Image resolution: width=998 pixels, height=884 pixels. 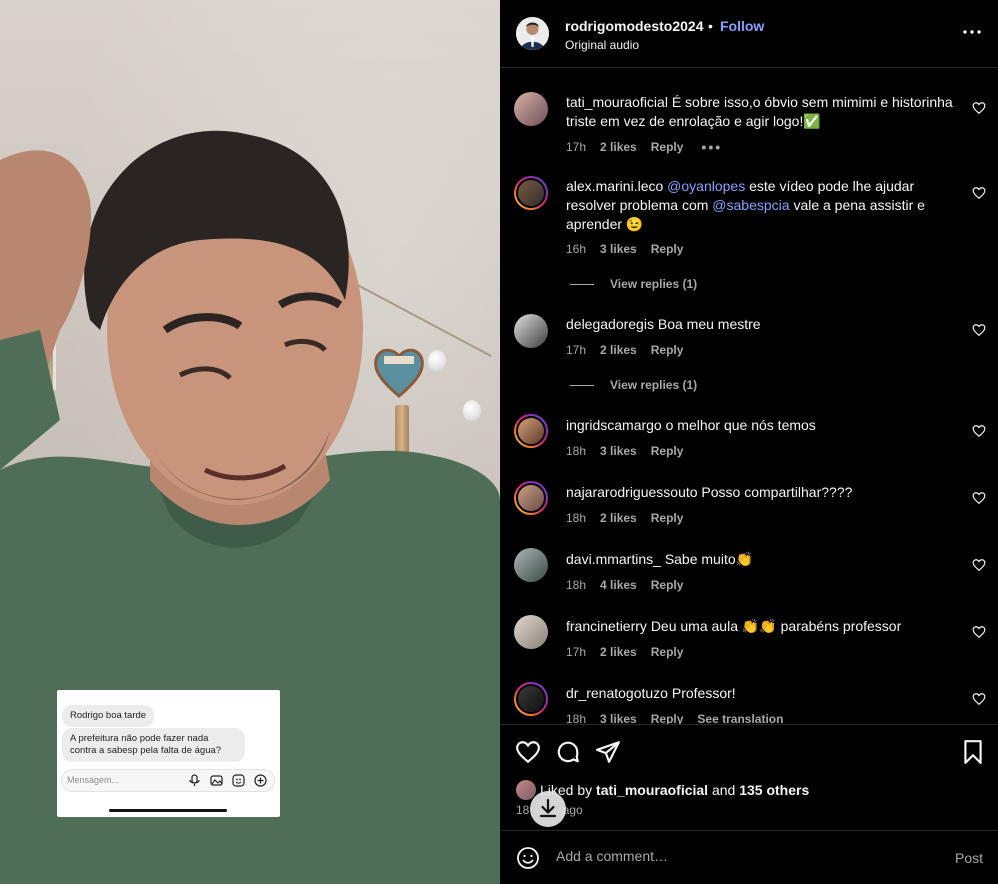 What do you see at coordinates (606, 626) in the screenshot?
I see `commenter-username: francinetierry` at bounding box center [606, 626].